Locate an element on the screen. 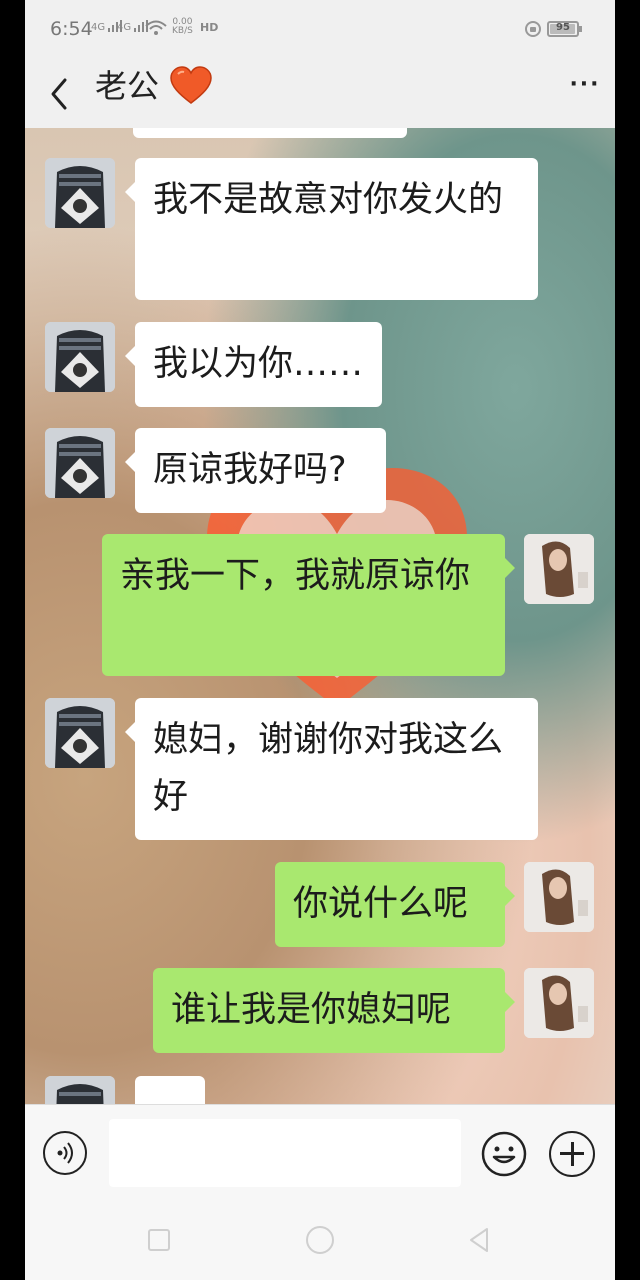  message-text: 谁让我是你媳妇呢 is located at coordinates (311, 1010).